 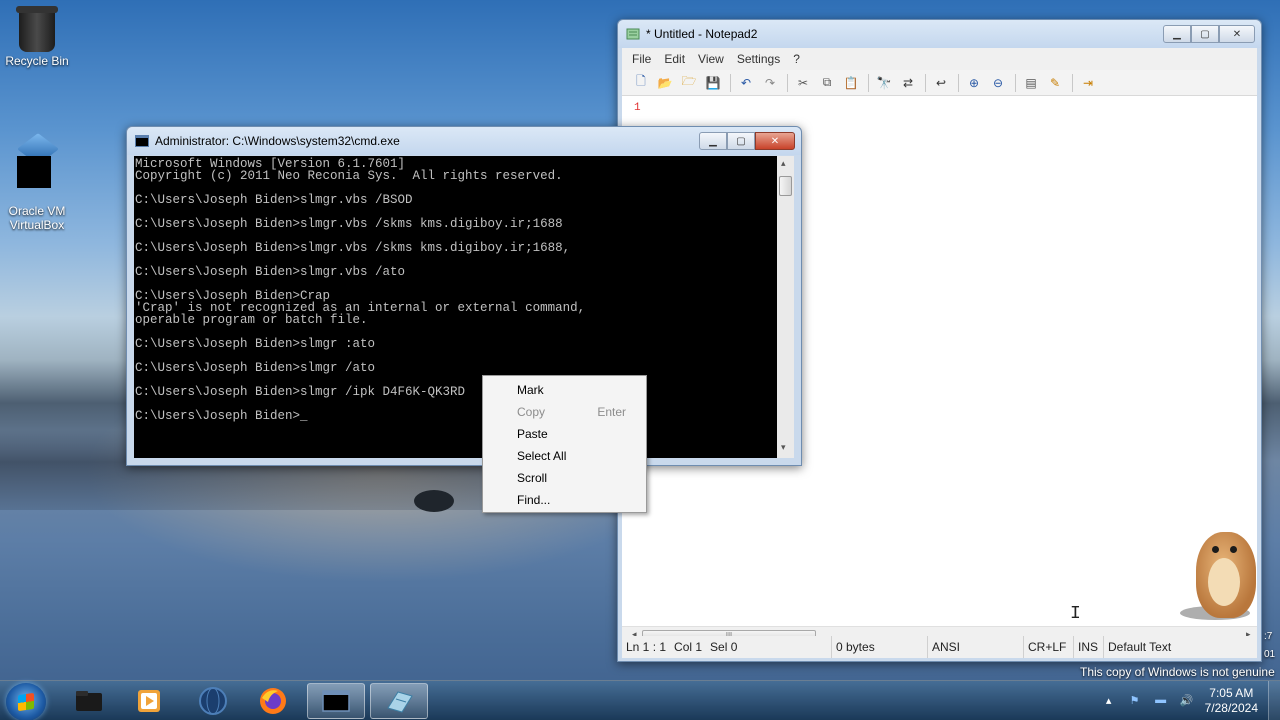 What do you see at coordinates (689, 83) in the screenshot?
I see `browse-icon: 🗁` at bounding box center [689, 83].